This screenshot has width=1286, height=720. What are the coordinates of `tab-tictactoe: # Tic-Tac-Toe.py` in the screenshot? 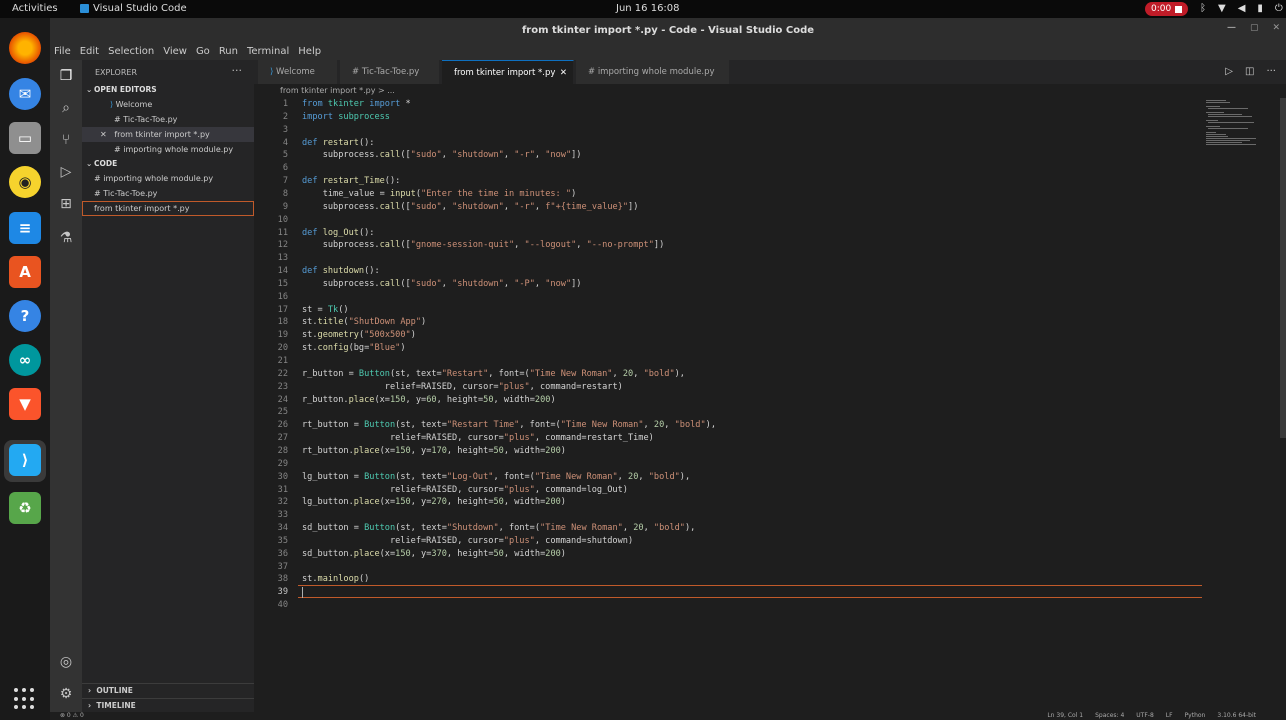 It's located at (390, 72).